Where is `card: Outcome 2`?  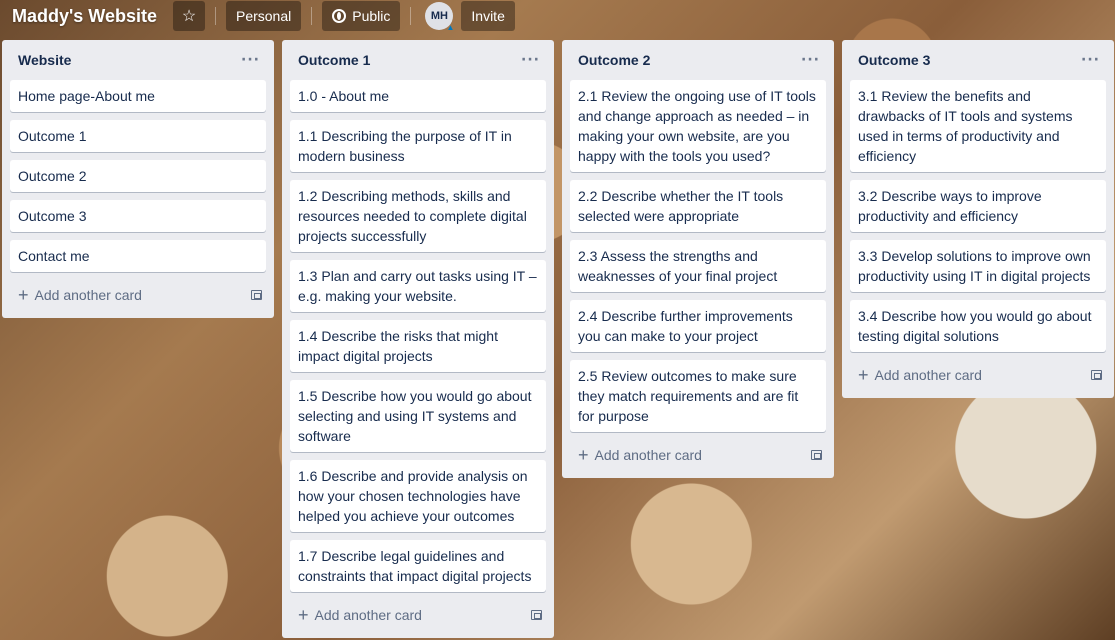 card: Outcome 2 is located at coordinates (138, 176).